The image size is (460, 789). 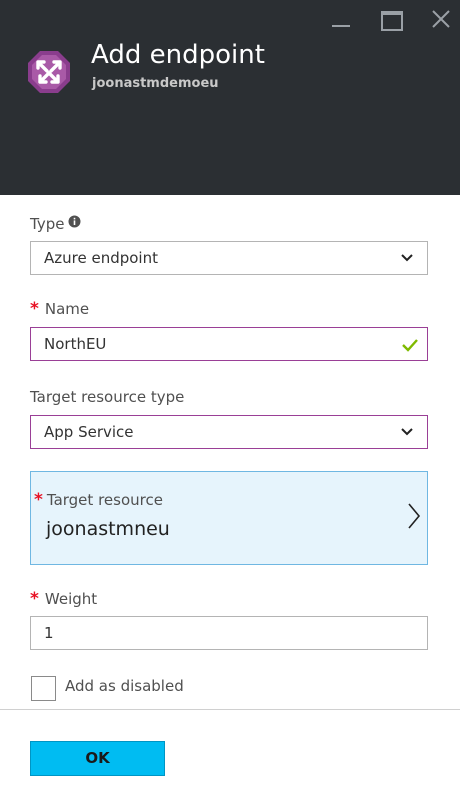 I want to click on target-resource-type-label: Target resource type, so click(x=107, y=397).